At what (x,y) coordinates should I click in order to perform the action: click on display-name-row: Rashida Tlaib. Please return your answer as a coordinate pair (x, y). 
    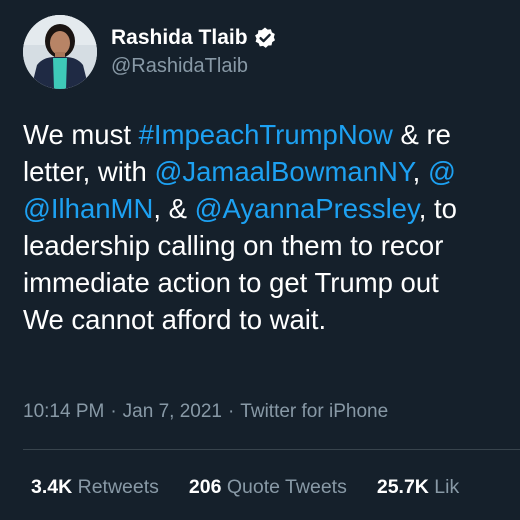
    Looking at the image, I should click on (194, 38).